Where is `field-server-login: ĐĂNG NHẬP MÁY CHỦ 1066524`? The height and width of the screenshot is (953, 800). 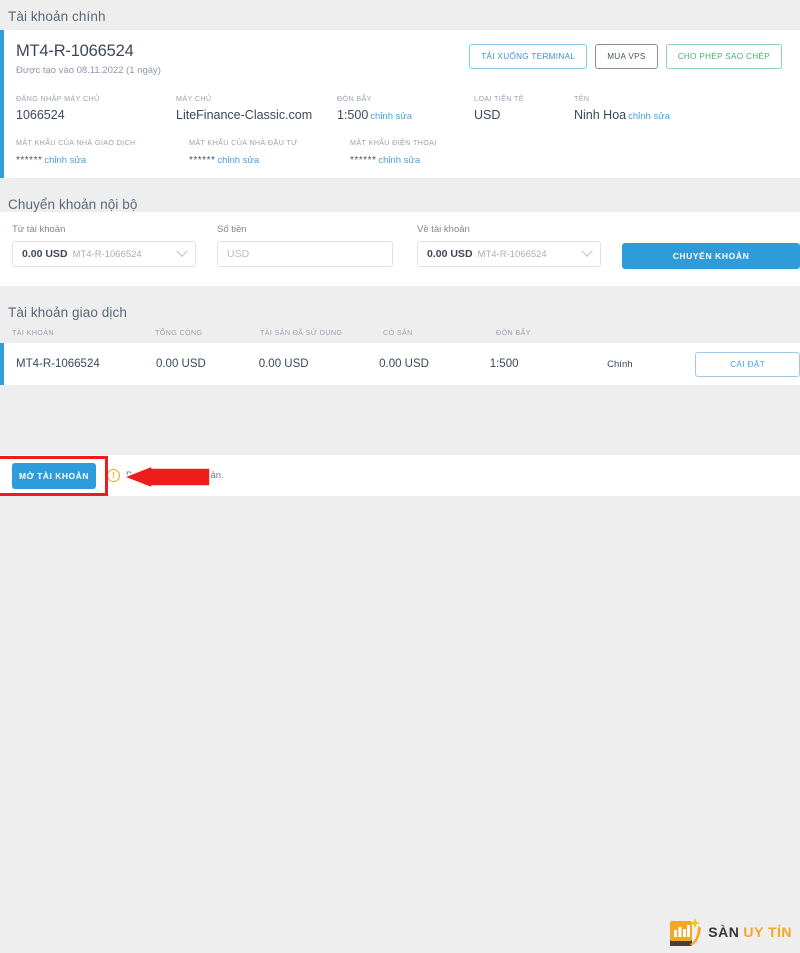
field-server-login: ĐĂNG NHẬP MÁY CHỦ 1066524 is located at coordinates (96, 108).